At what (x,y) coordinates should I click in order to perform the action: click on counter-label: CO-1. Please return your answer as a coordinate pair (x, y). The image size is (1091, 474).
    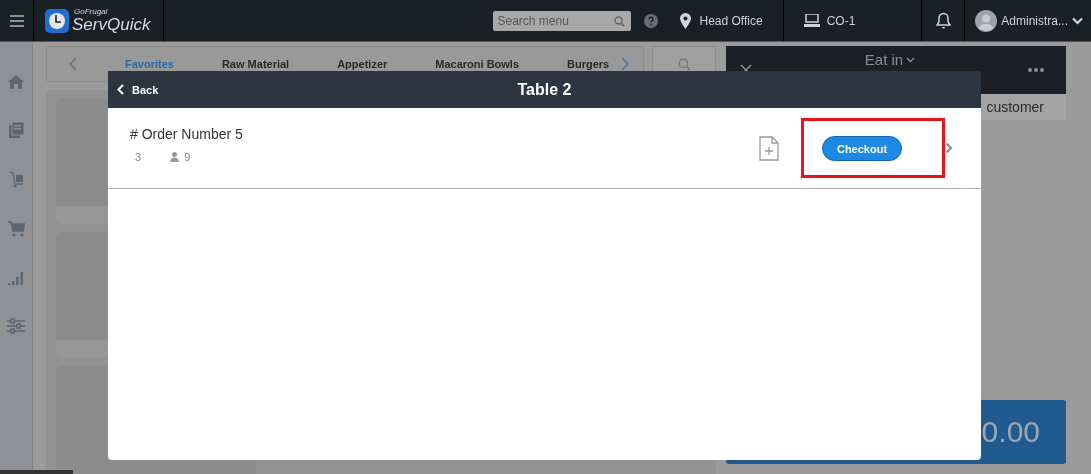
    Looking at the image, I should click on (841, 20).